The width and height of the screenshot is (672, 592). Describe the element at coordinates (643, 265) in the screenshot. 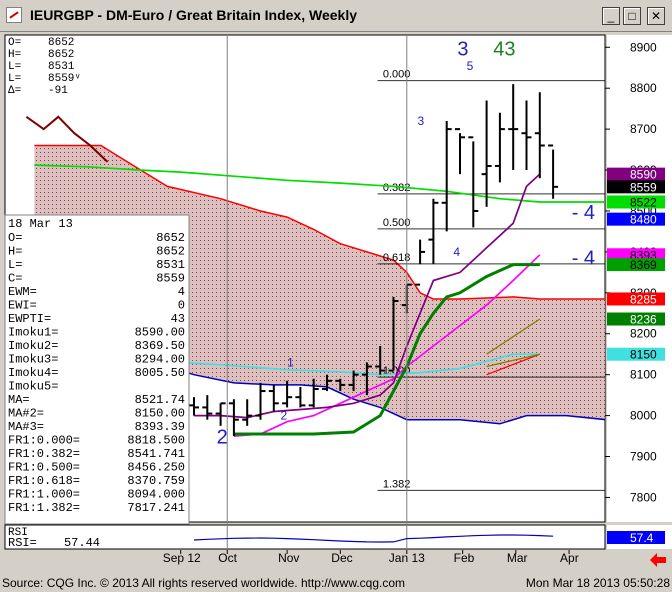

I see `price-tag-label: 8369` at that location.